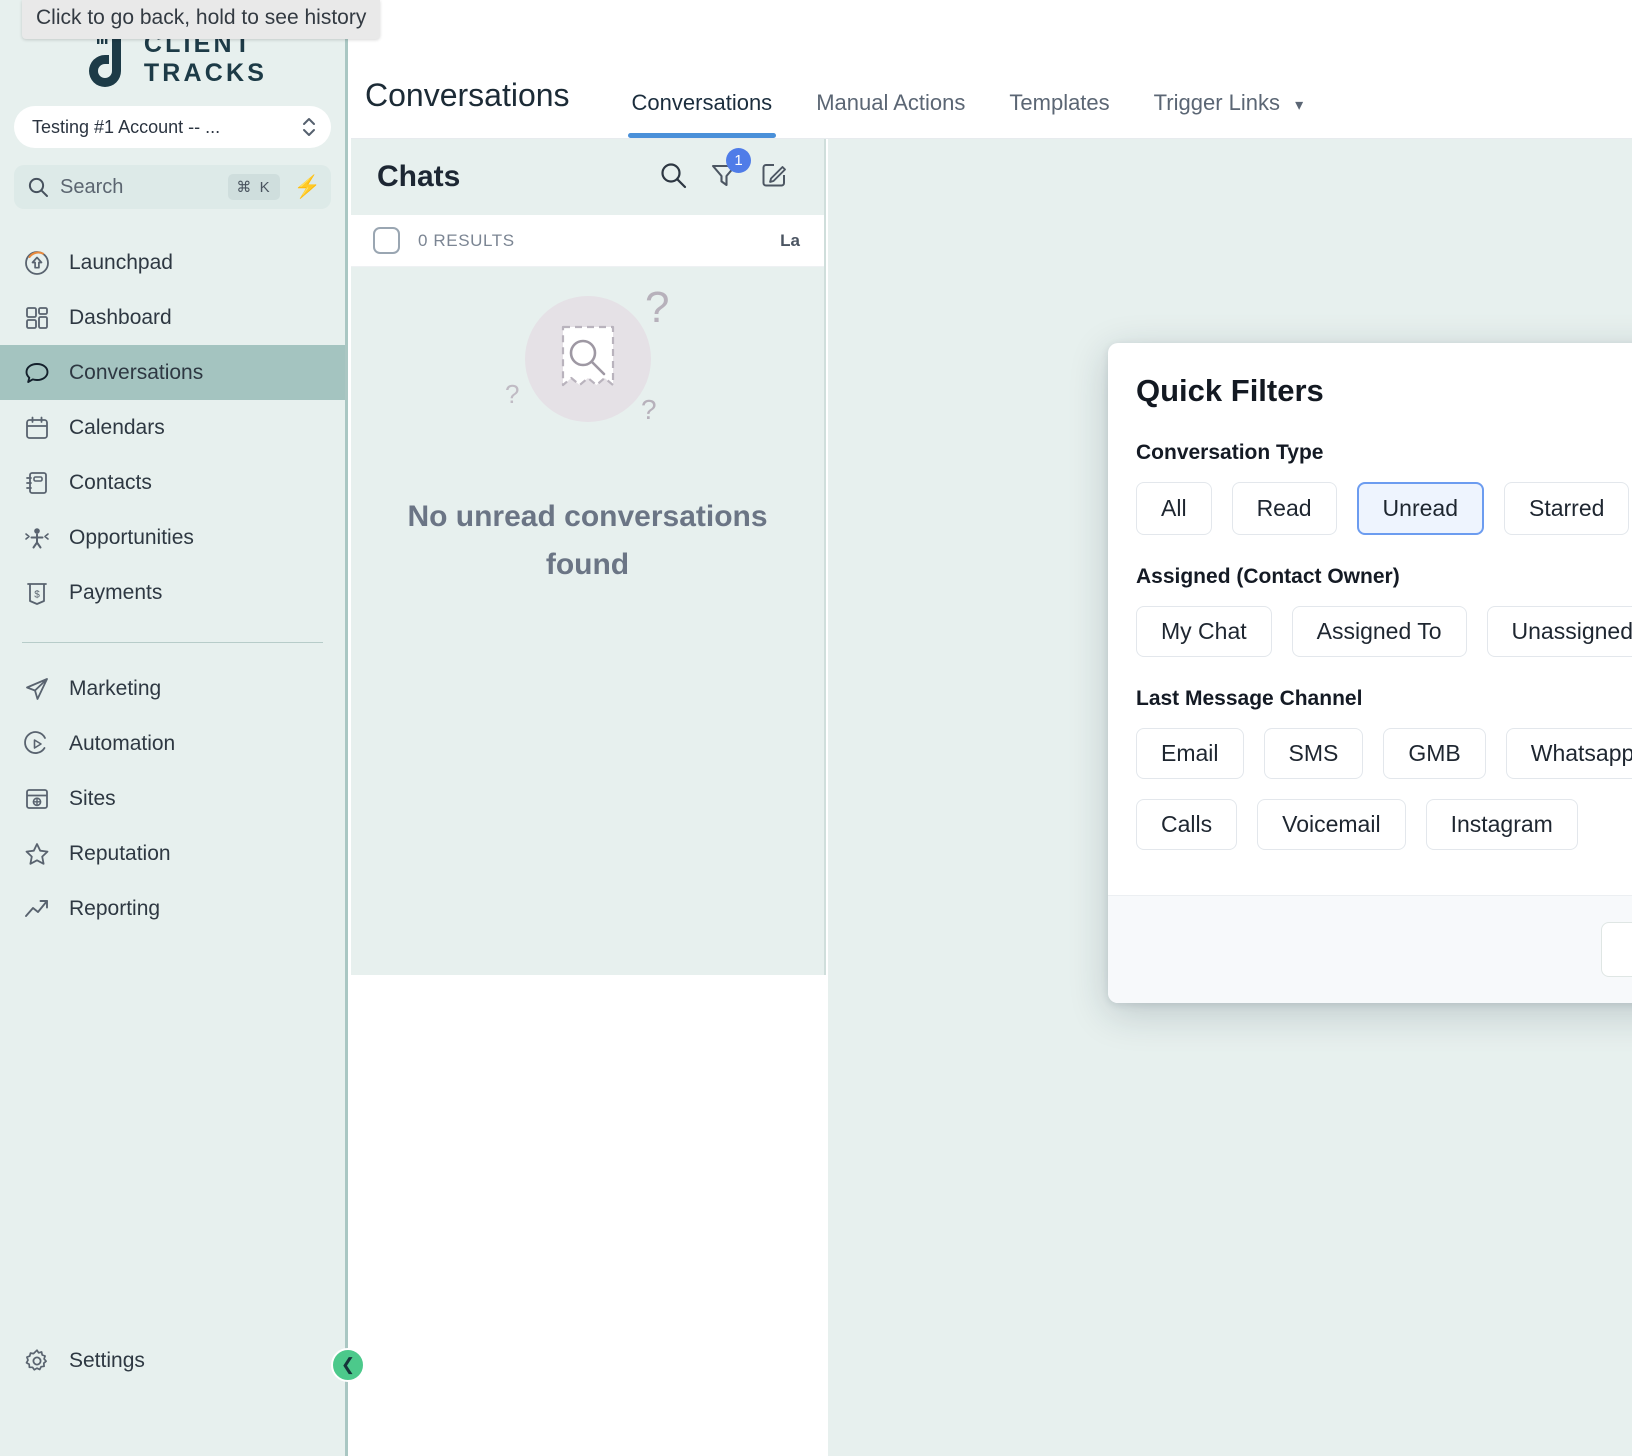 The width and height of the screenshot is (1632, 1456). I want to click on quick-filters-header: Quick Filters Clear Filters, so click(1384, 391).